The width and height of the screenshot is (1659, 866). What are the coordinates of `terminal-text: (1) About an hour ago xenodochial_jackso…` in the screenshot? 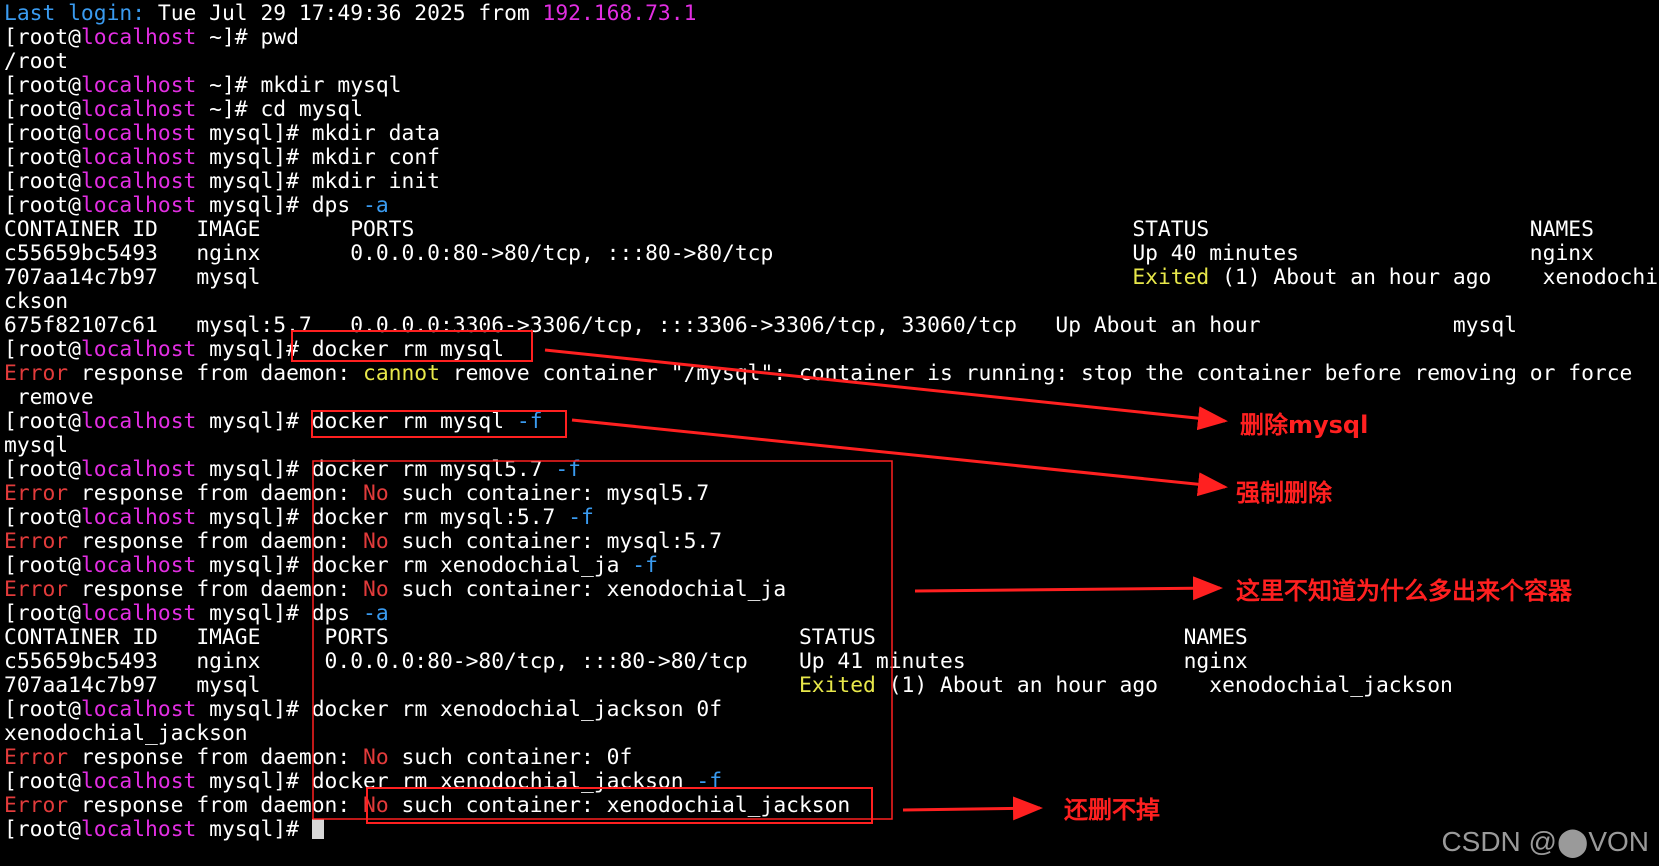 It's located at (1164, 685).